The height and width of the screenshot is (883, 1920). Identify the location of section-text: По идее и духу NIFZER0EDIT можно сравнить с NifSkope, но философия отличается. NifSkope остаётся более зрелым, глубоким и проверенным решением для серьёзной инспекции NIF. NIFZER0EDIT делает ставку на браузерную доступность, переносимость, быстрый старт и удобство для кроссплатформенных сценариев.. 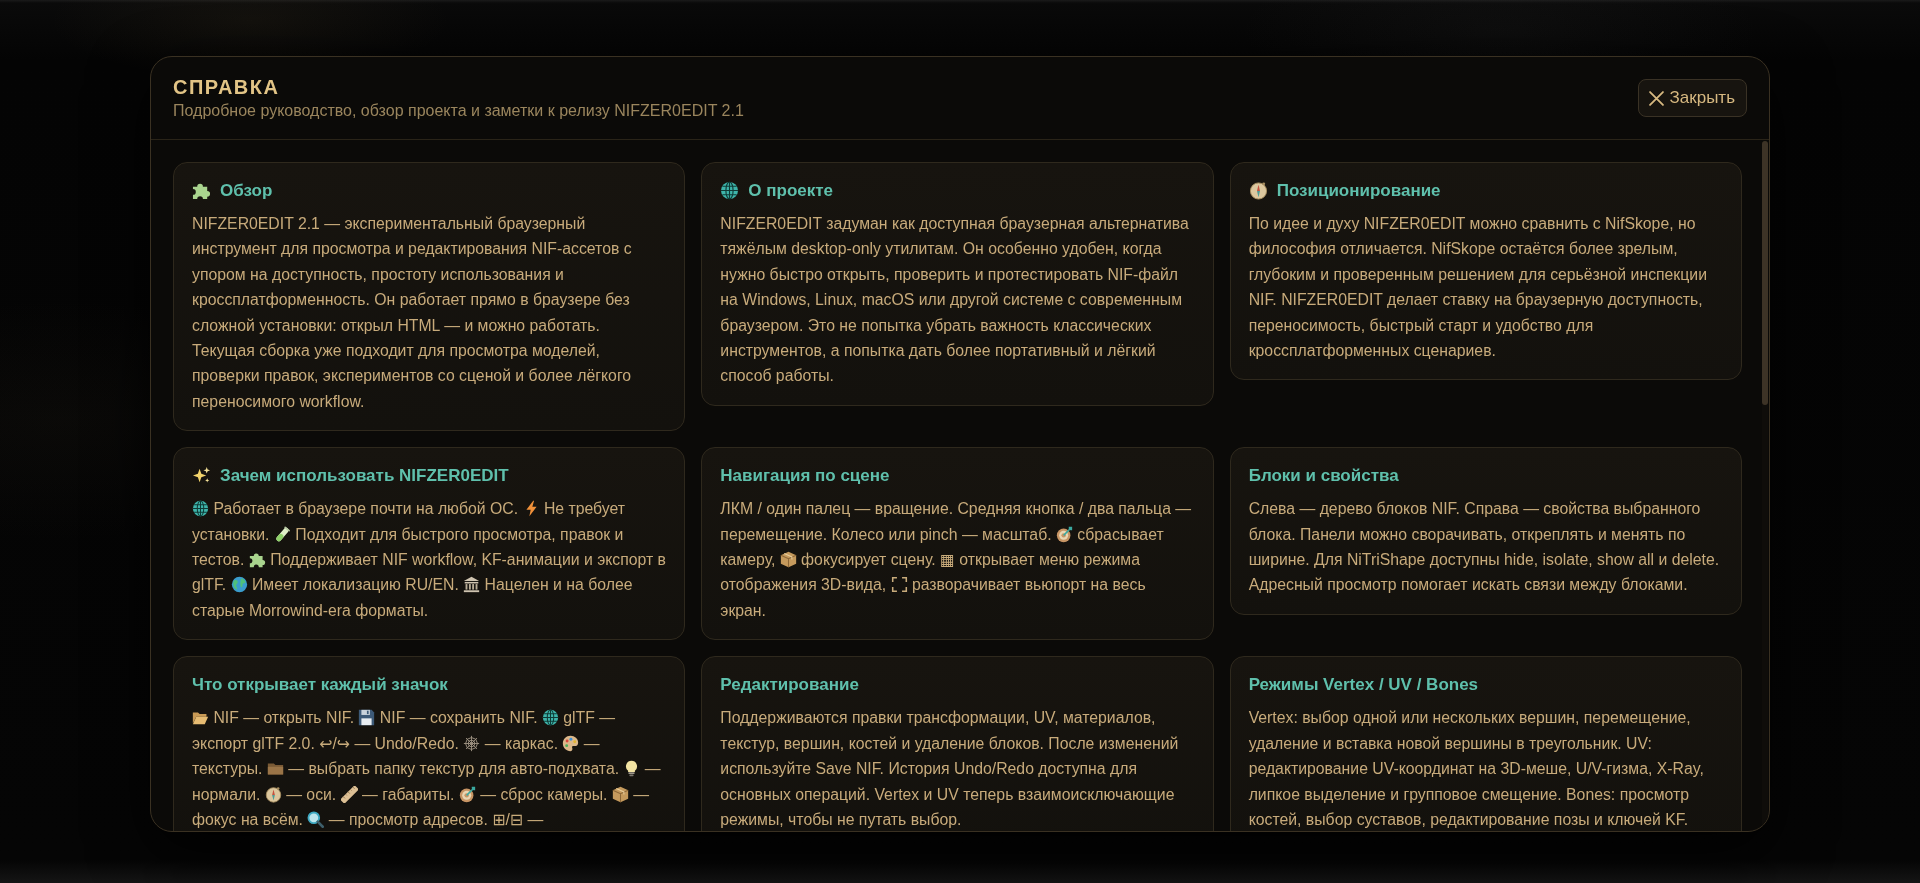
(1478, 288).